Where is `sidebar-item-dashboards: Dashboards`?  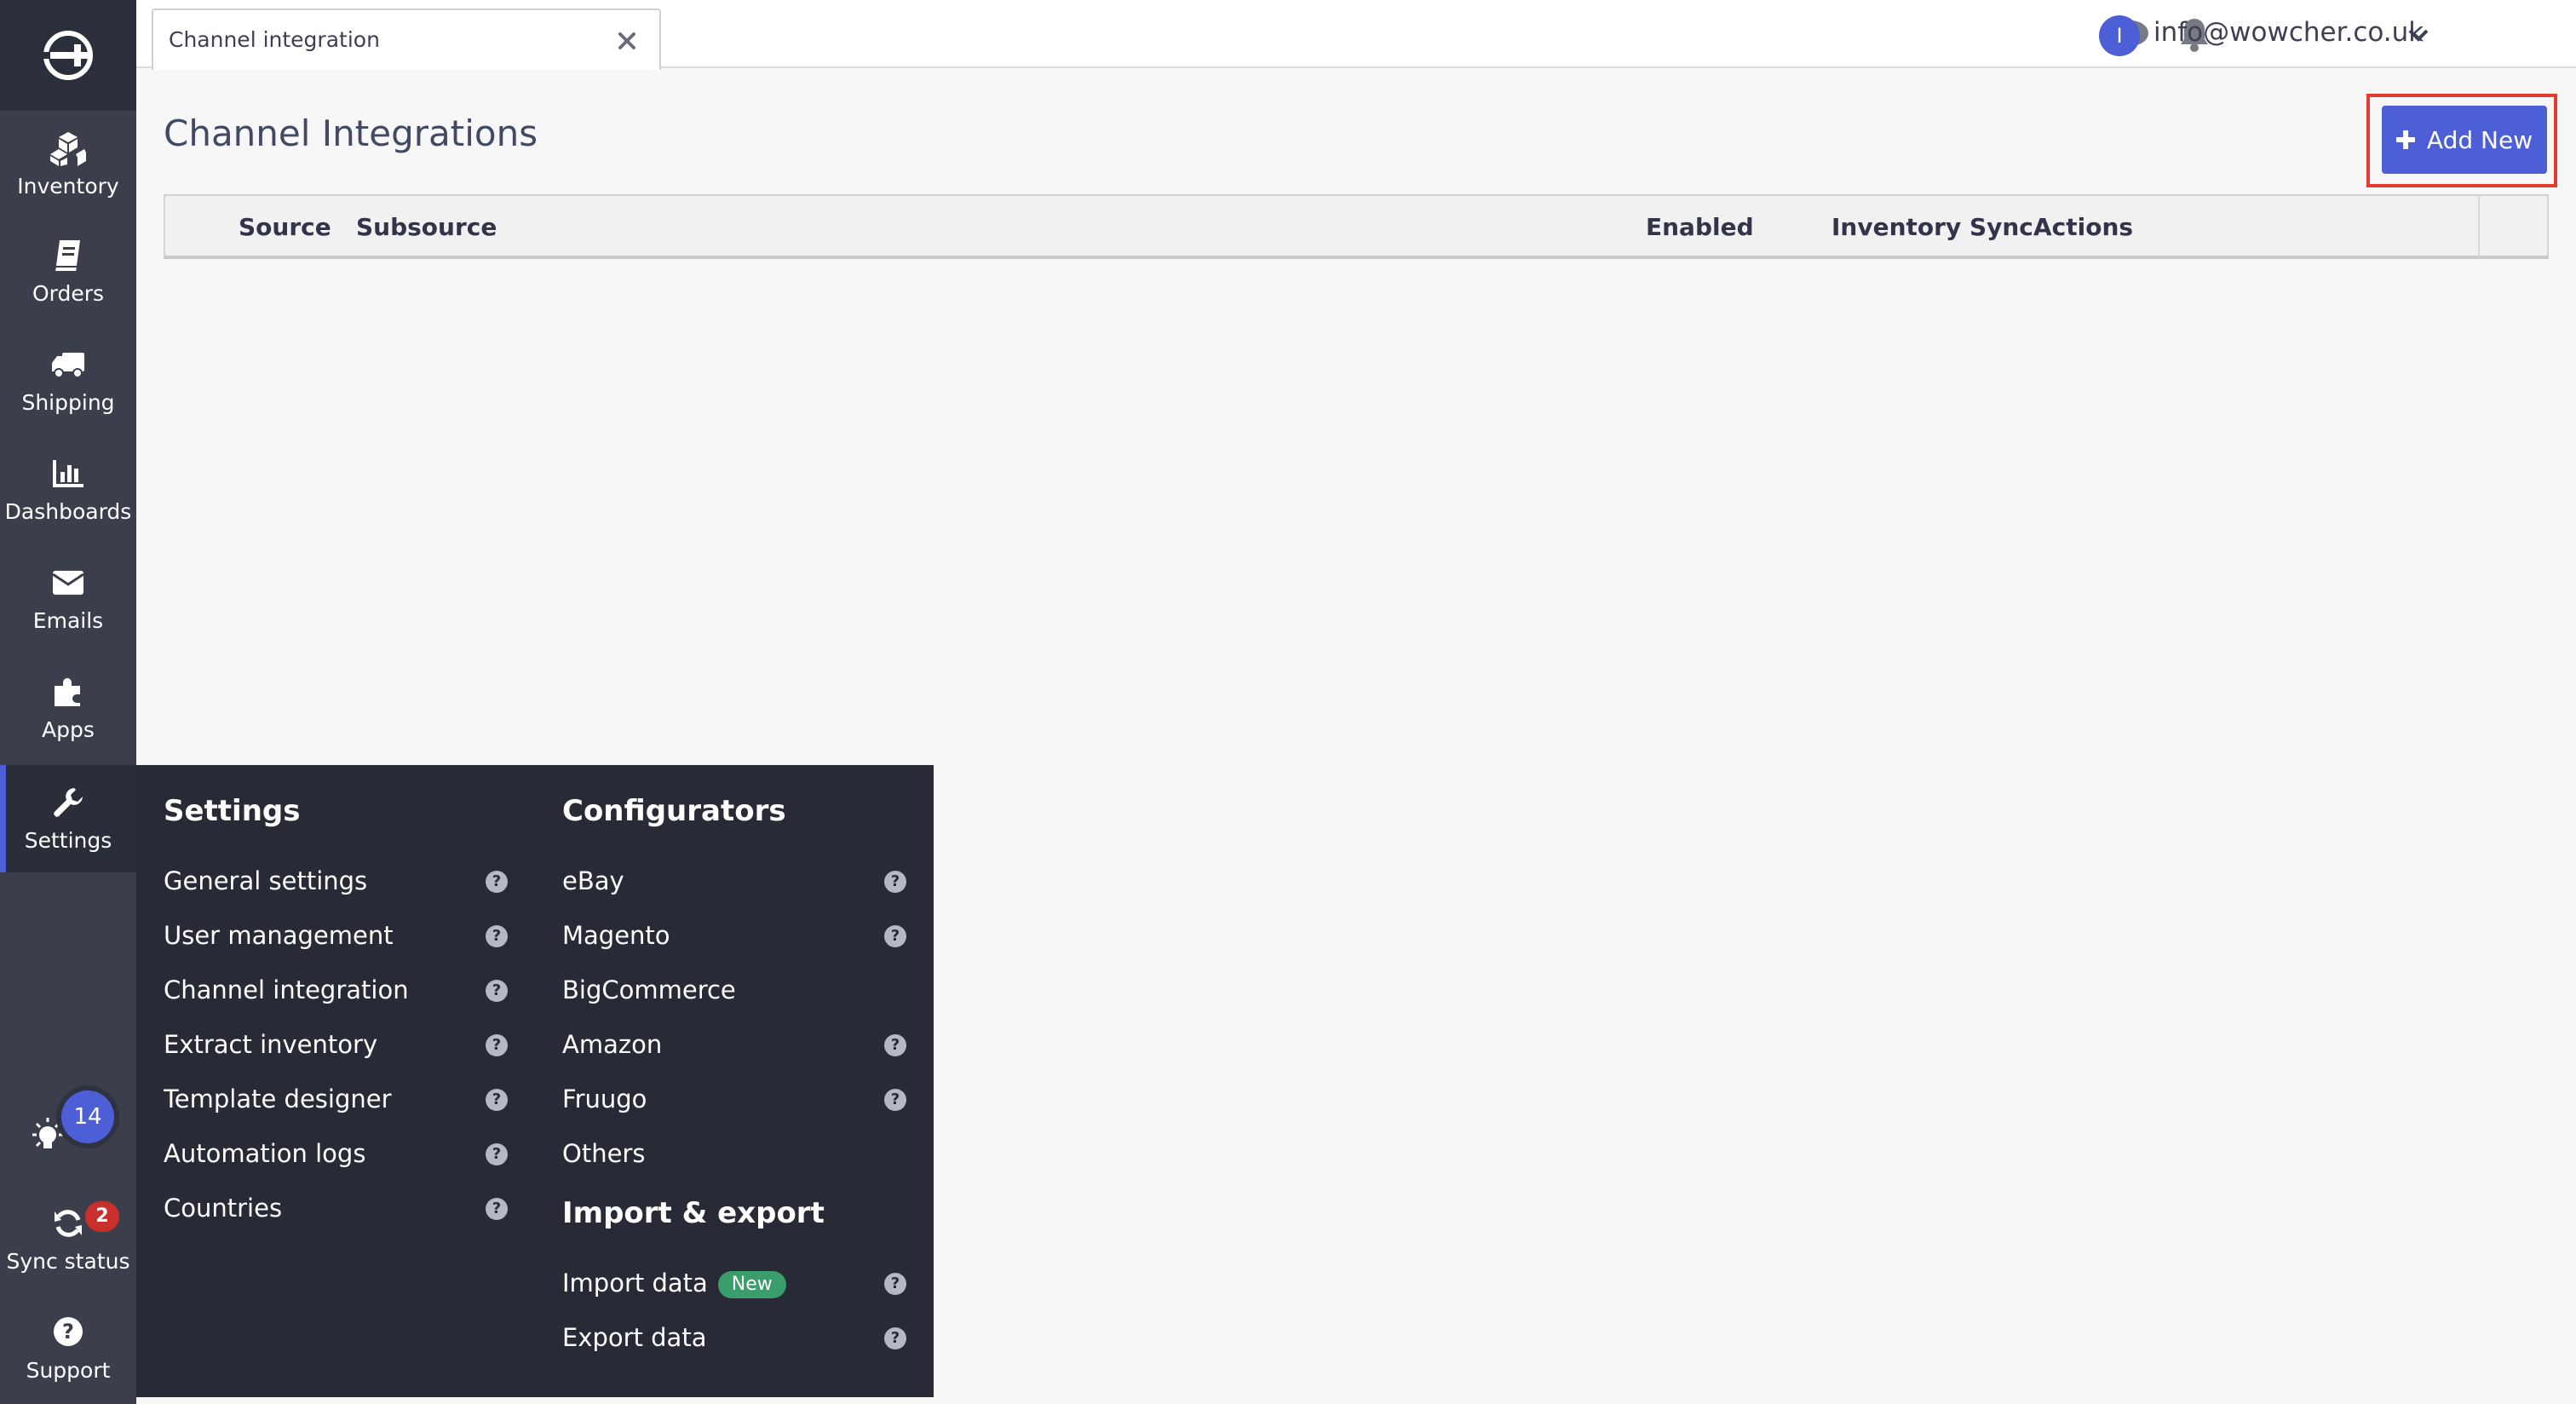 sidebar-item-dashboards: Dashboards is located at coordinates (68, 490).